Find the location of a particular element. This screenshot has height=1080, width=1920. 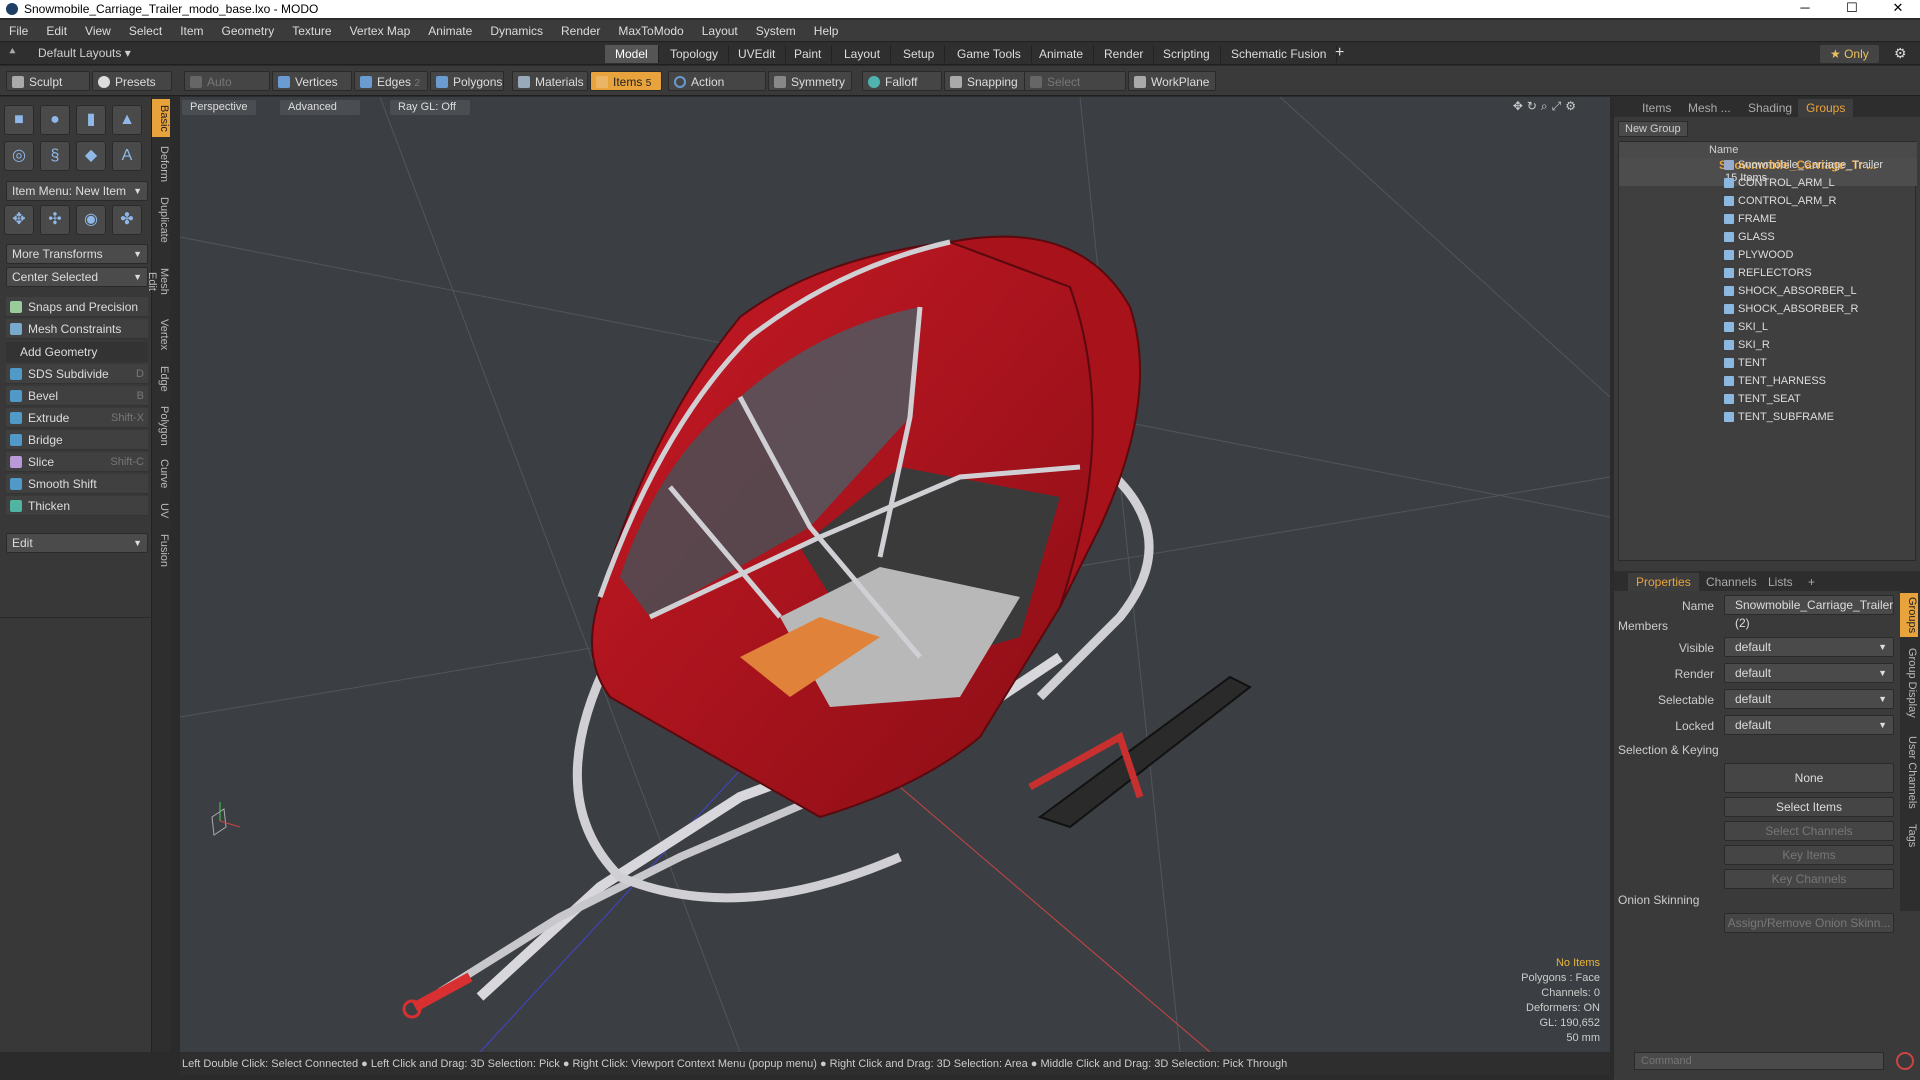

tab-schematic-fusion: Schematic Fusion is located at coordinates (1279, 54).